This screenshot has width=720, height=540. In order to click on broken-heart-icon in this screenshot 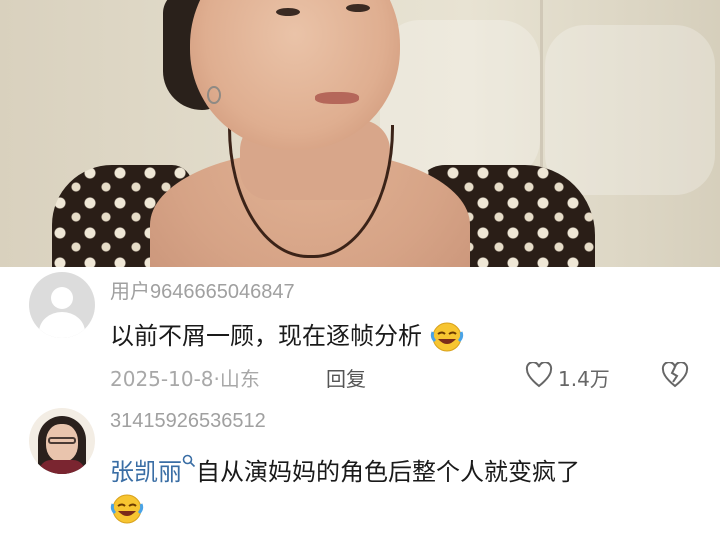, I will do `click(675, 375)`.